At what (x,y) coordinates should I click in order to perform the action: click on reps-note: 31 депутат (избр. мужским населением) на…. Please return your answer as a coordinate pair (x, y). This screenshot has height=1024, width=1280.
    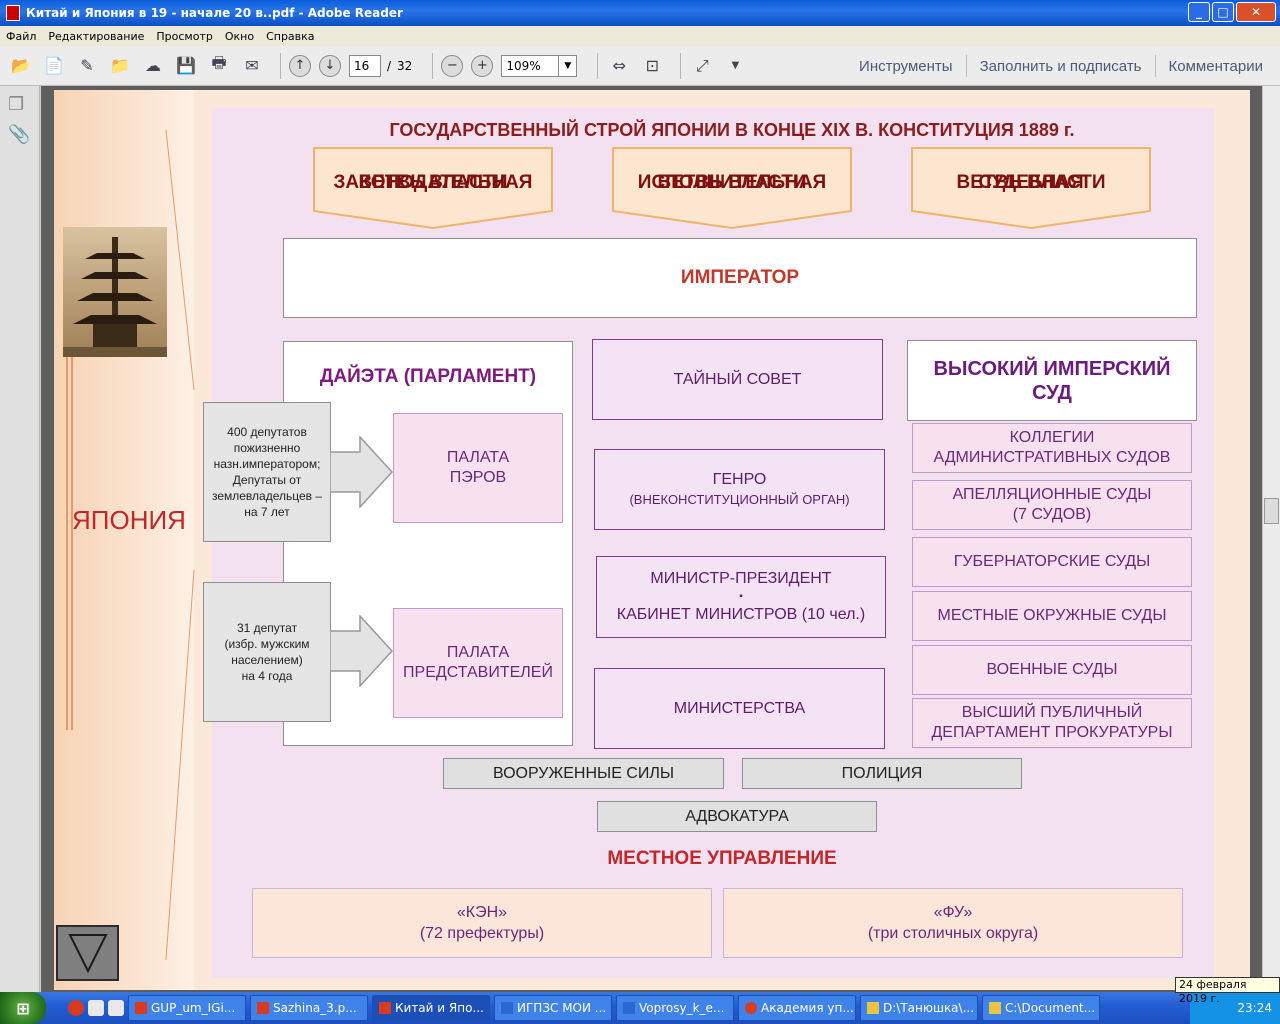
    Looking at the image, I should click on (267, 652).